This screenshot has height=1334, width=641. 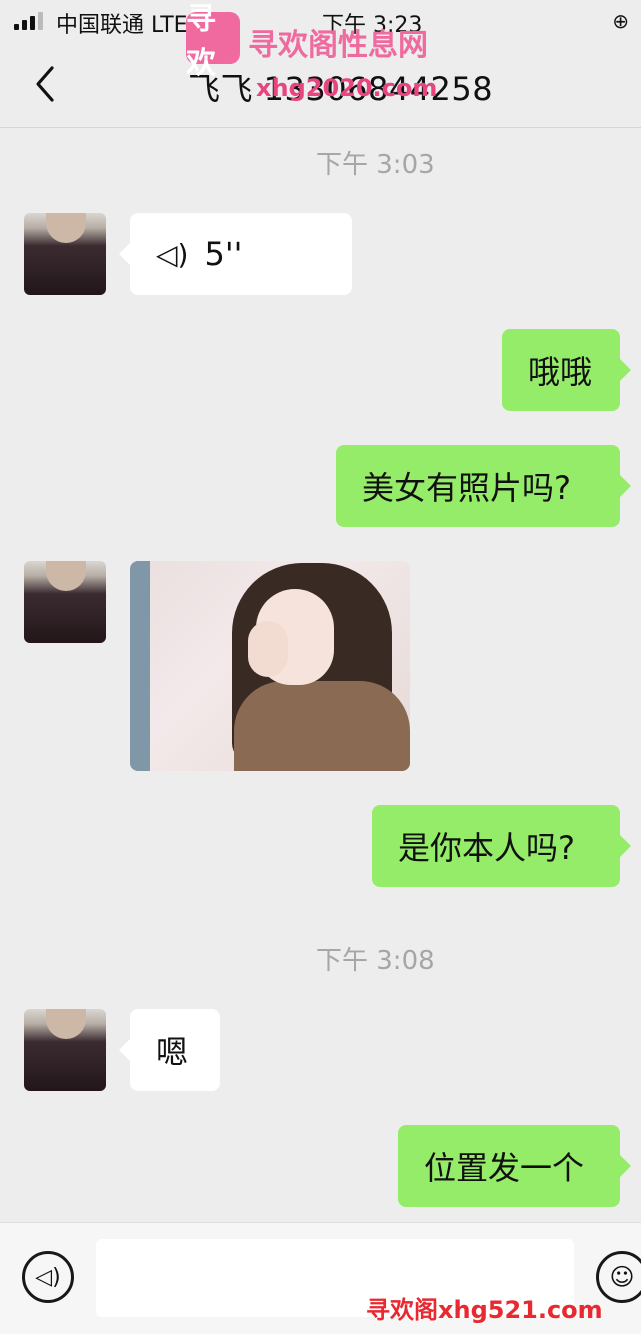 I want to click on watermark-url: xhg2020.com, so click(x=347, y=88).